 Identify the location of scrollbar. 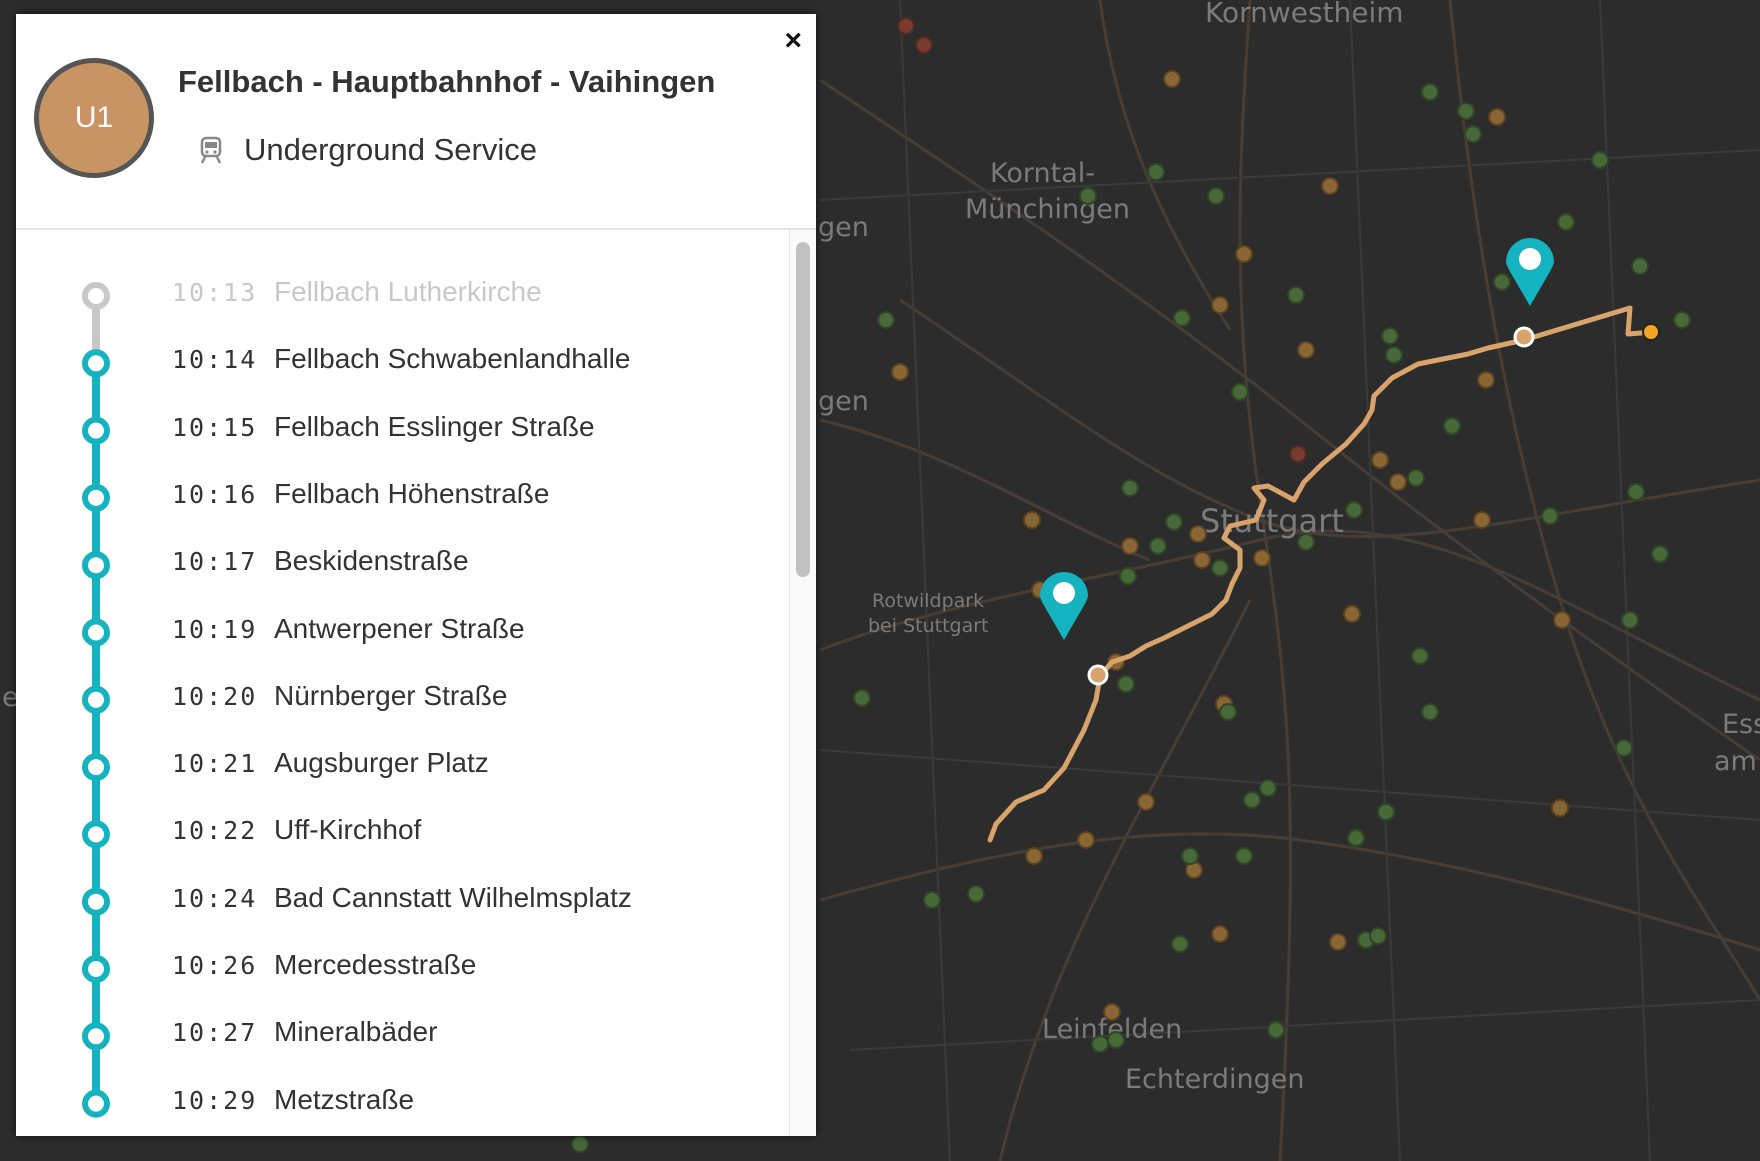
(802, 683).